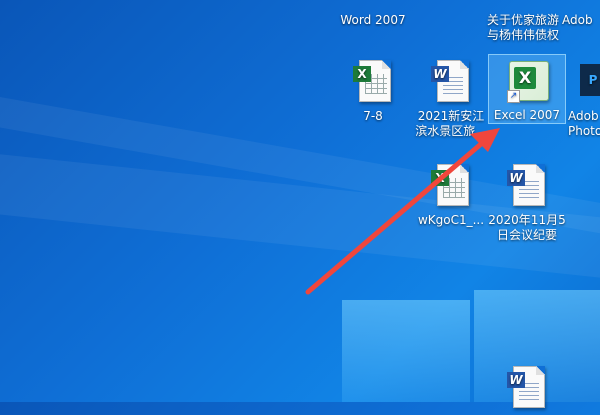 The height and width of the screenshot is (415, 600). I want to click on windows-logo-pane, so click(406, 351).